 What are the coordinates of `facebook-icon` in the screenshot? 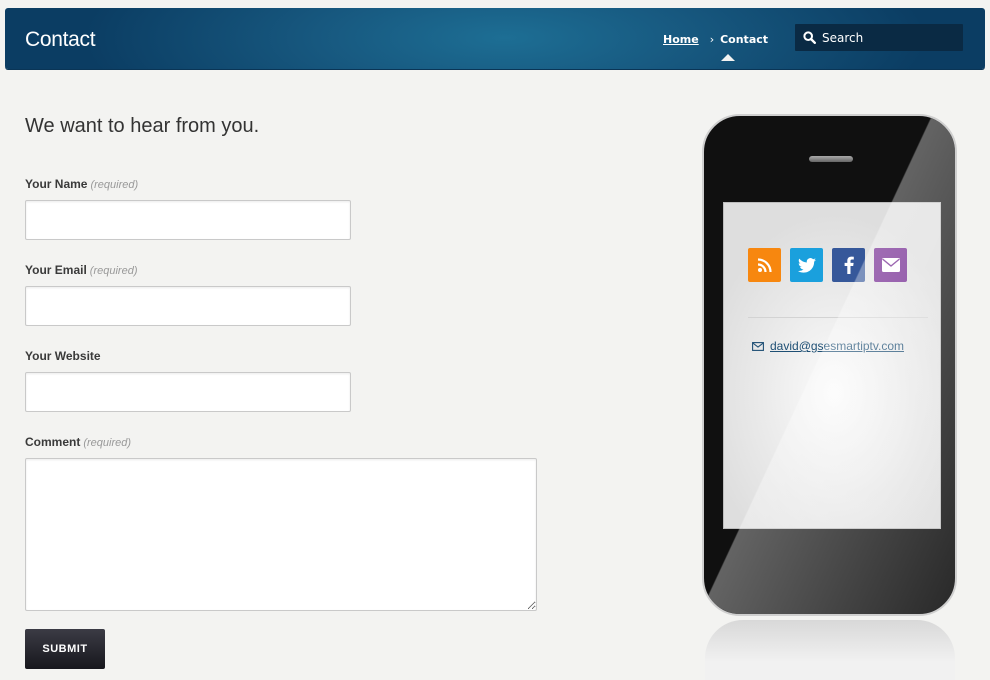 It's located at (849, 265).